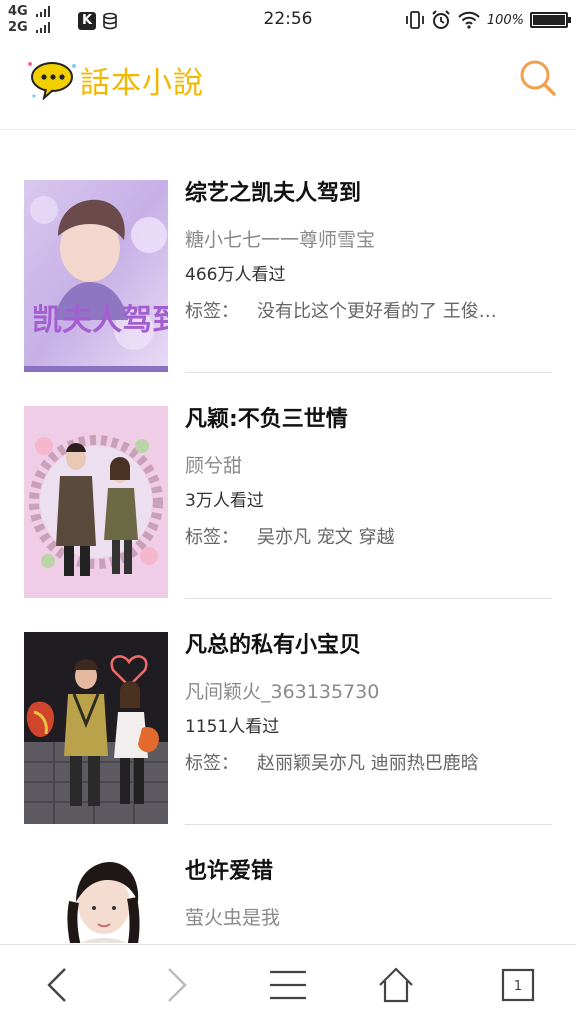  I want to click on book-info: 凡颖:不负三世情 顾兮甜 3万人看过 标签： 吴亦凡 宠文 穿越, so click(368, 478).